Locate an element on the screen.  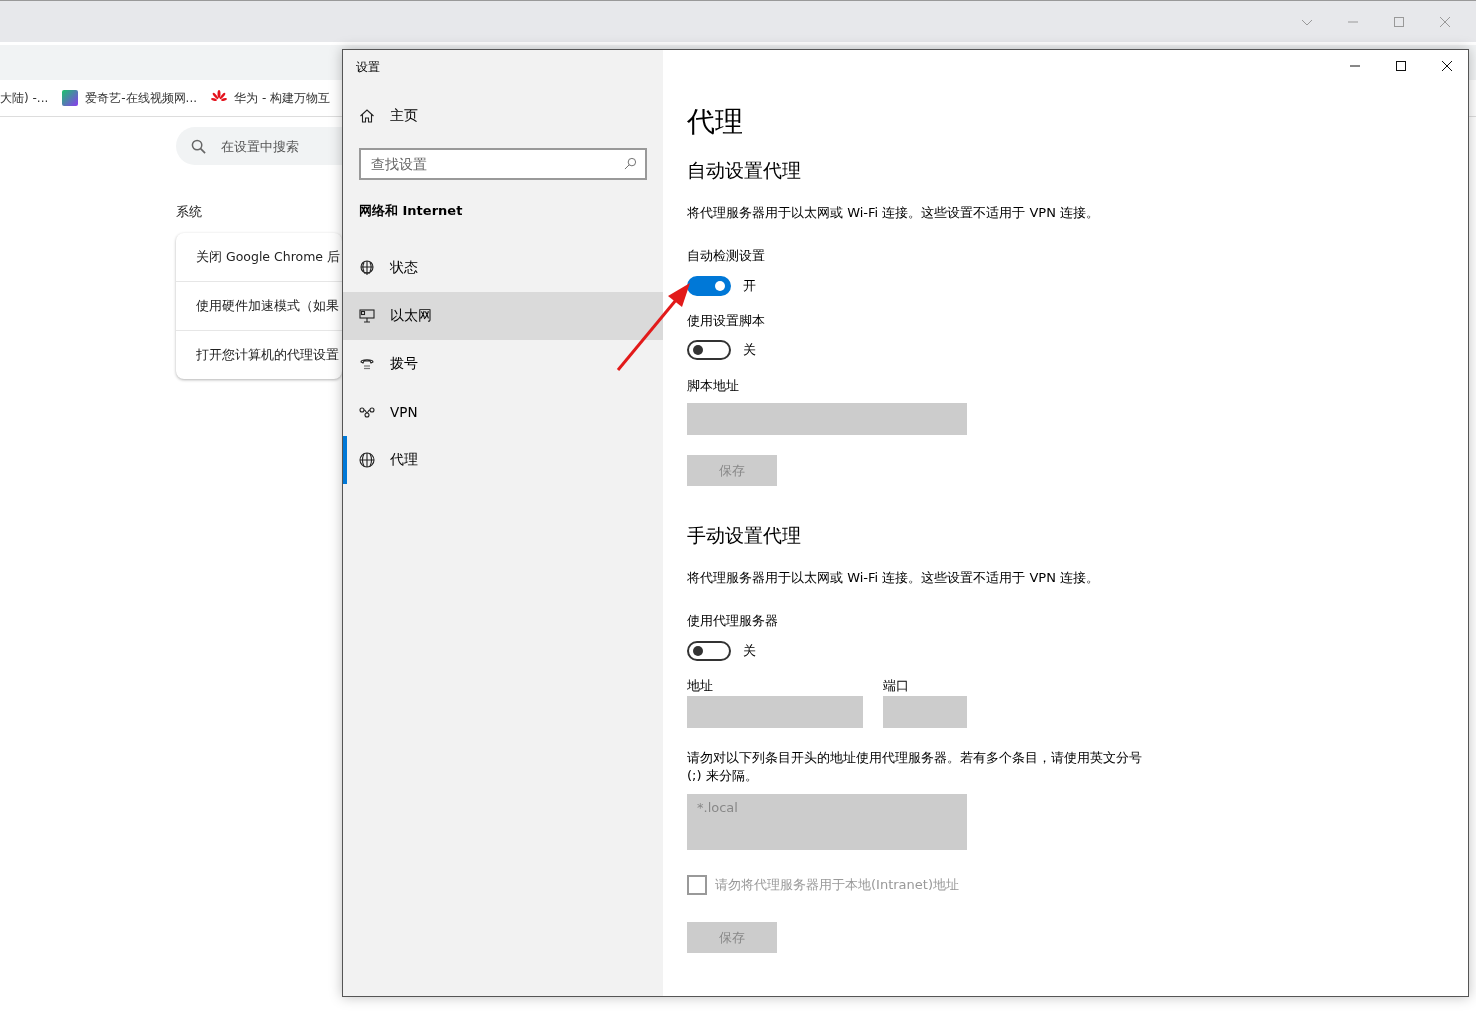
page-title: 代理 is located at coordinates (715, 122).